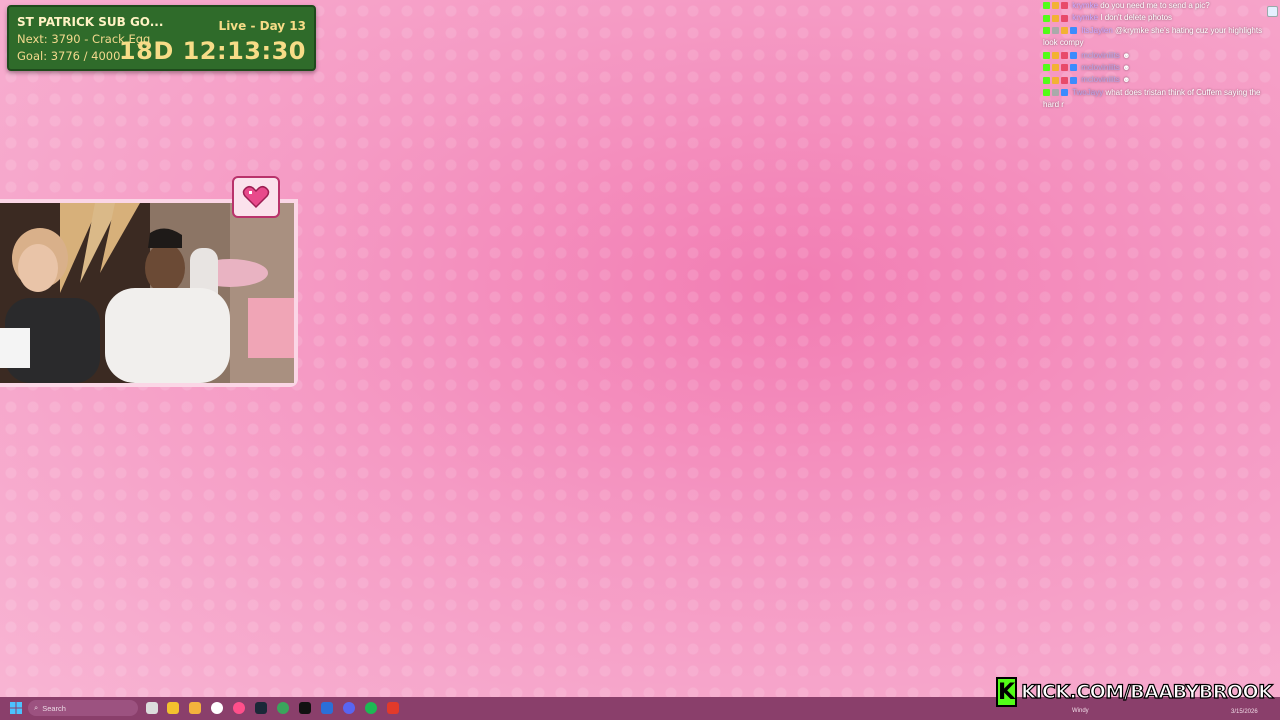 The height and width of the screenshot is (720, 1280). I want to click on chat-username: TwoJayy, so click(1087, 92).